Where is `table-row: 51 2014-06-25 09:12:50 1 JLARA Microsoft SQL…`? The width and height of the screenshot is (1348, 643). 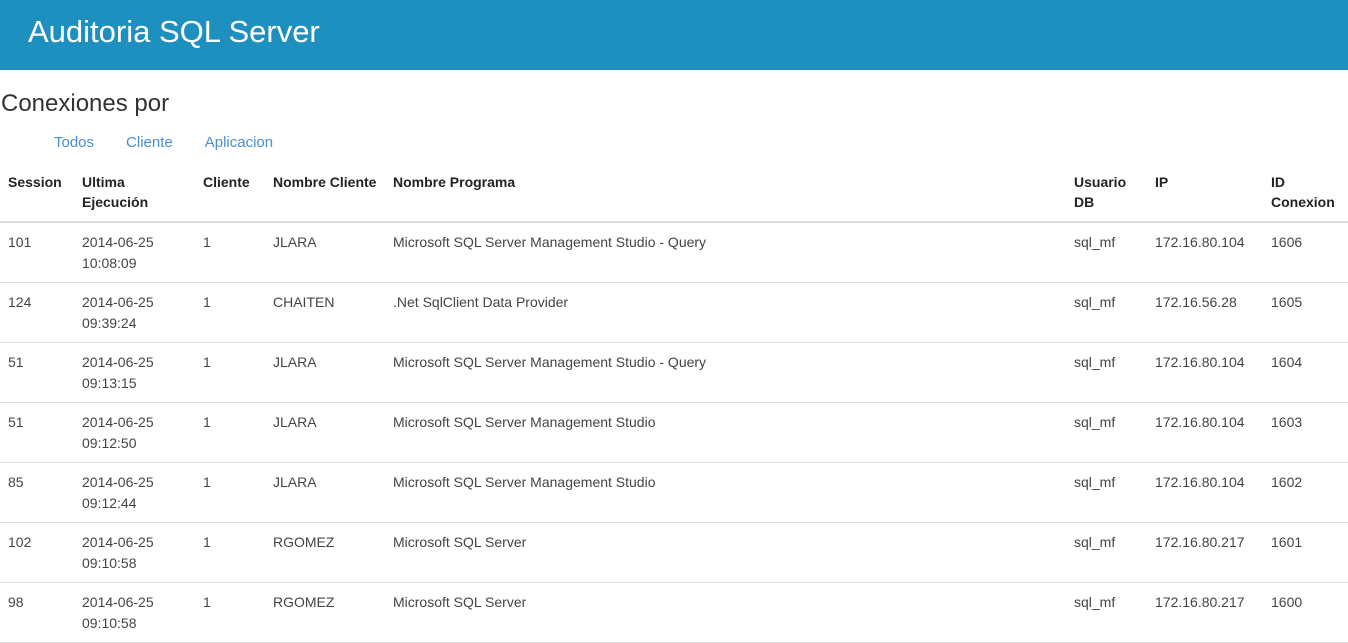
table-row: 51 2014-06-25 09:12:50 1 JLARA Microsoft SQL… is located at coordinates (674, 432).